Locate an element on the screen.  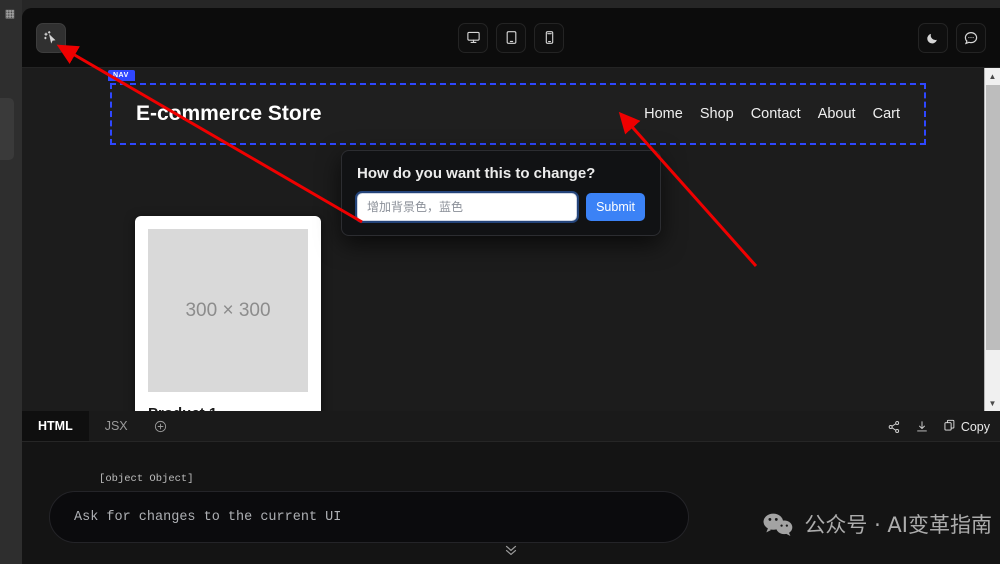
chat-input-bar: Ask for changes to the current UI is located at coordinates (369, 517).